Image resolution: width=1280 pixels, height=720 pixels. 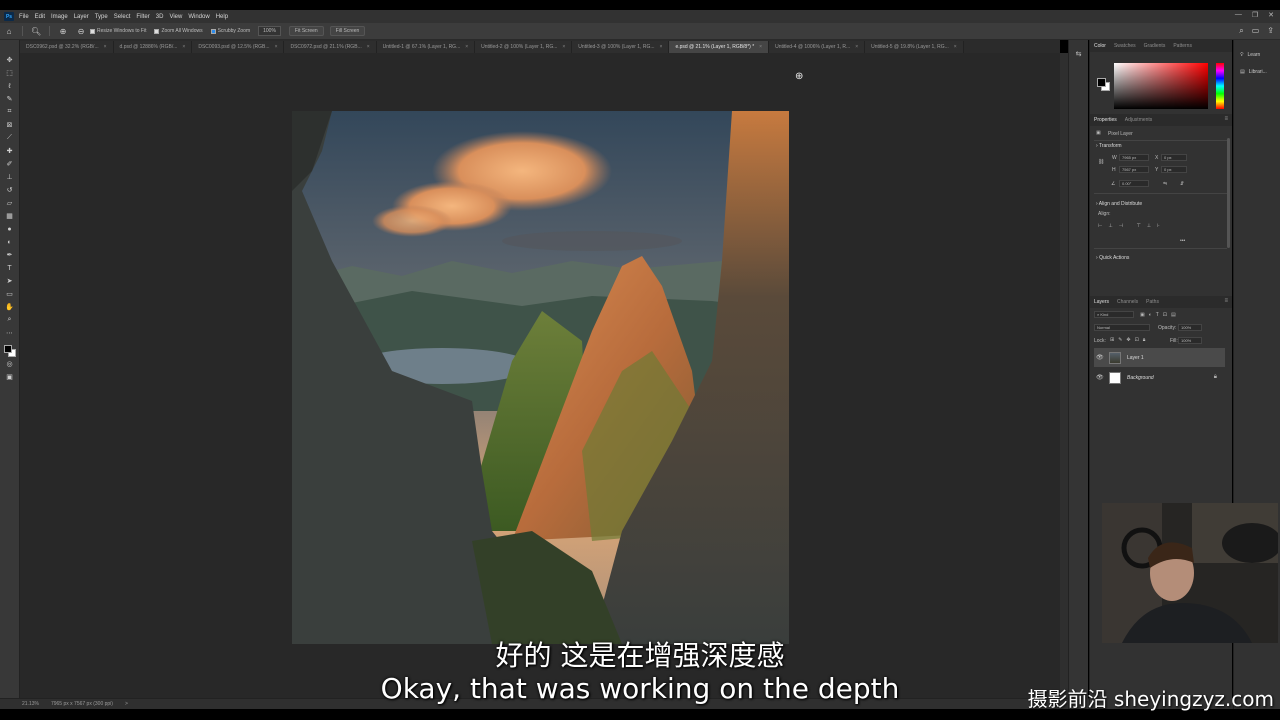 I want to click on frame-tool-icon: ⊠, so click(x=10, y=125).